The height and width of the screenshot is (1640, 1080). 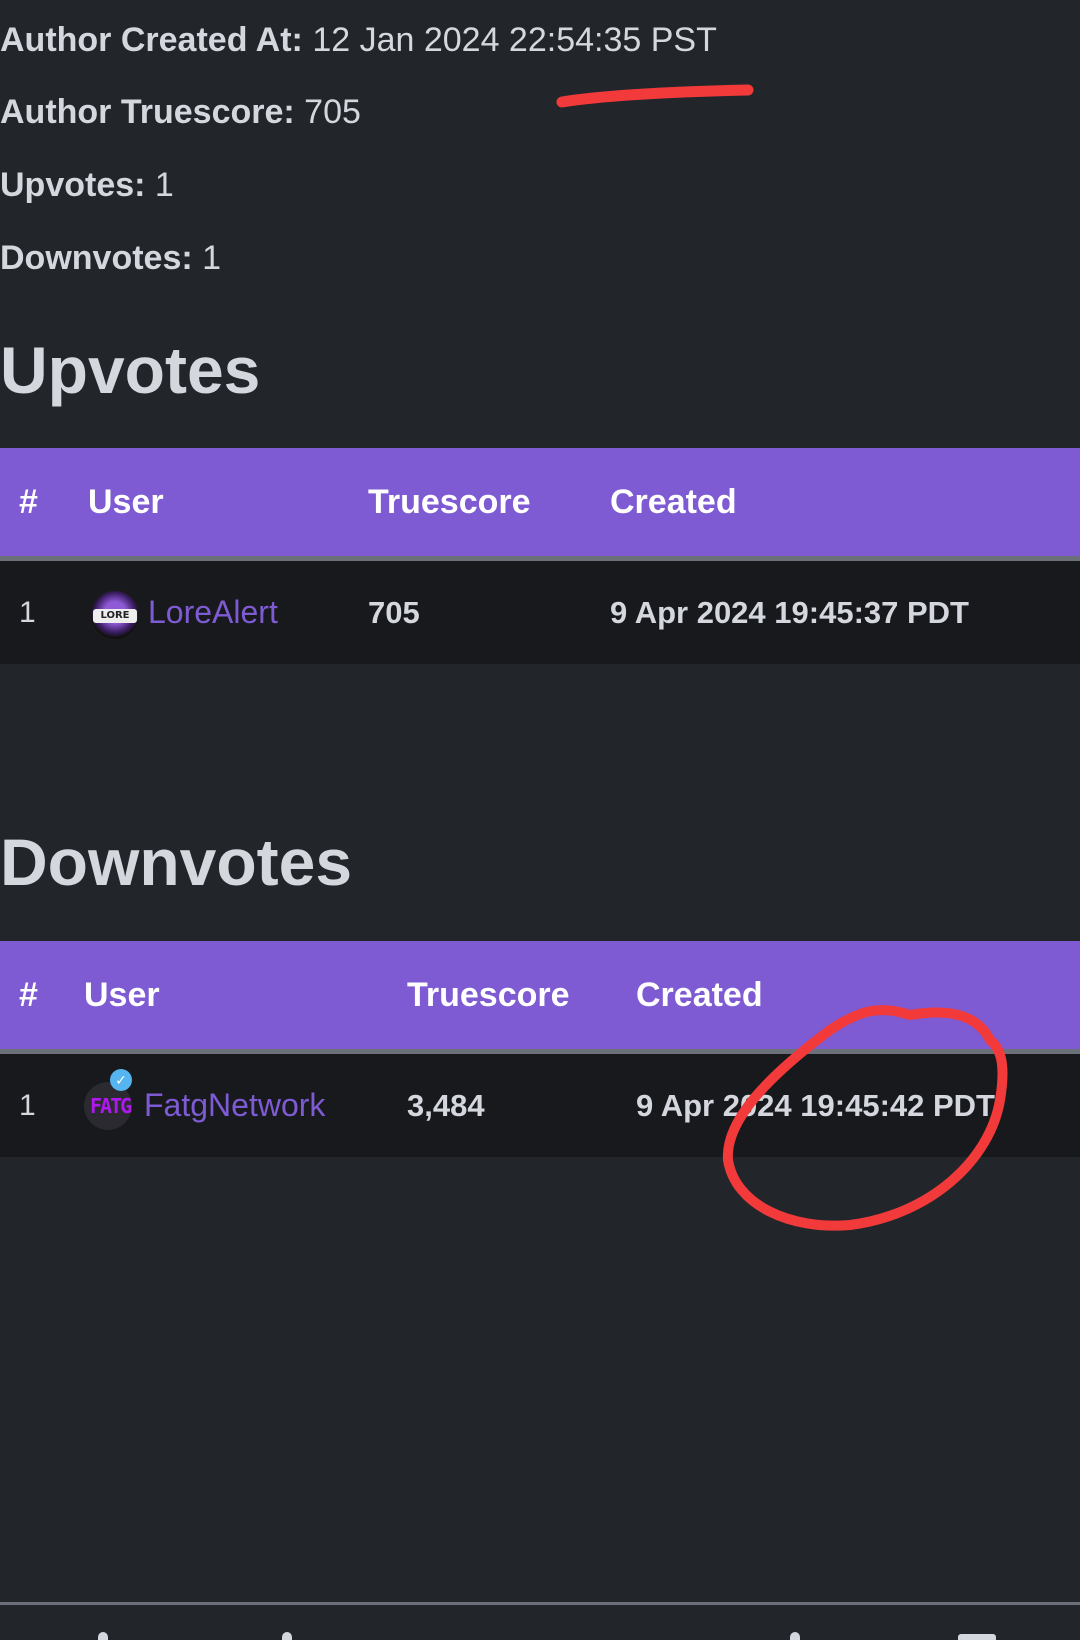 I want to click on downvotes-heading: Downvotes, so click(x=176, y=862).